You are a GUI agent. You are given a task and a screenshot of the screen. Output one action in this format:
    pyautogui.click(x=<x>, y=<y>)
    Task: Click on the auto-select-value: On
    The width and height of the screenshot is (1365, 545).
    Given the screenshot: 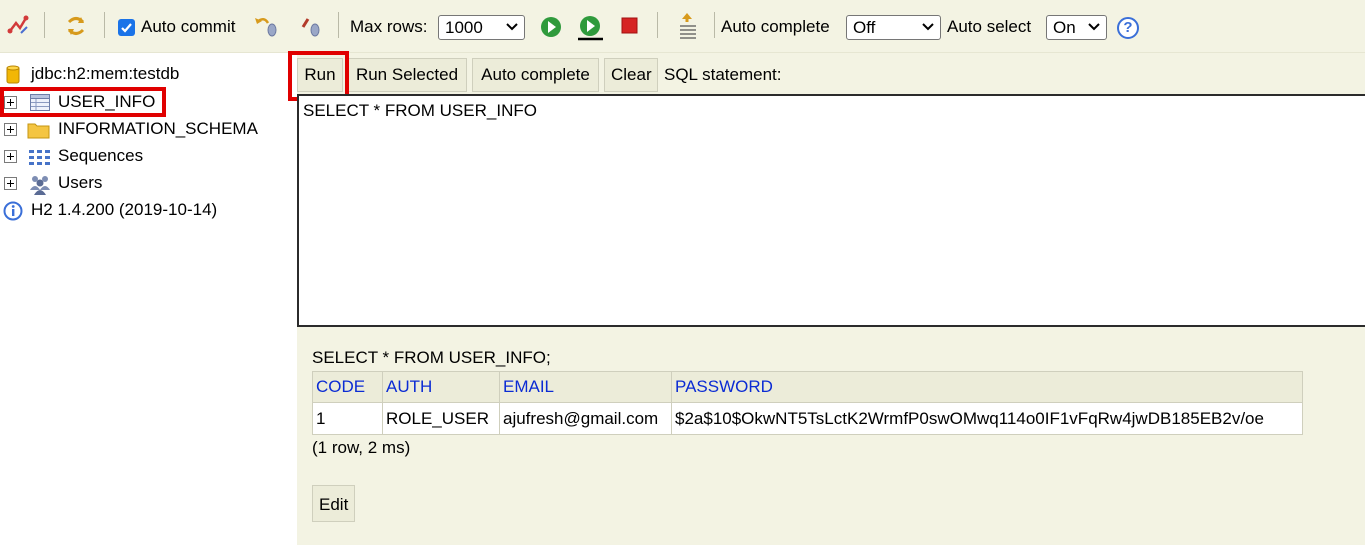 What is the action you would take?
    pyautogui.click(x=1064, y=27)
    